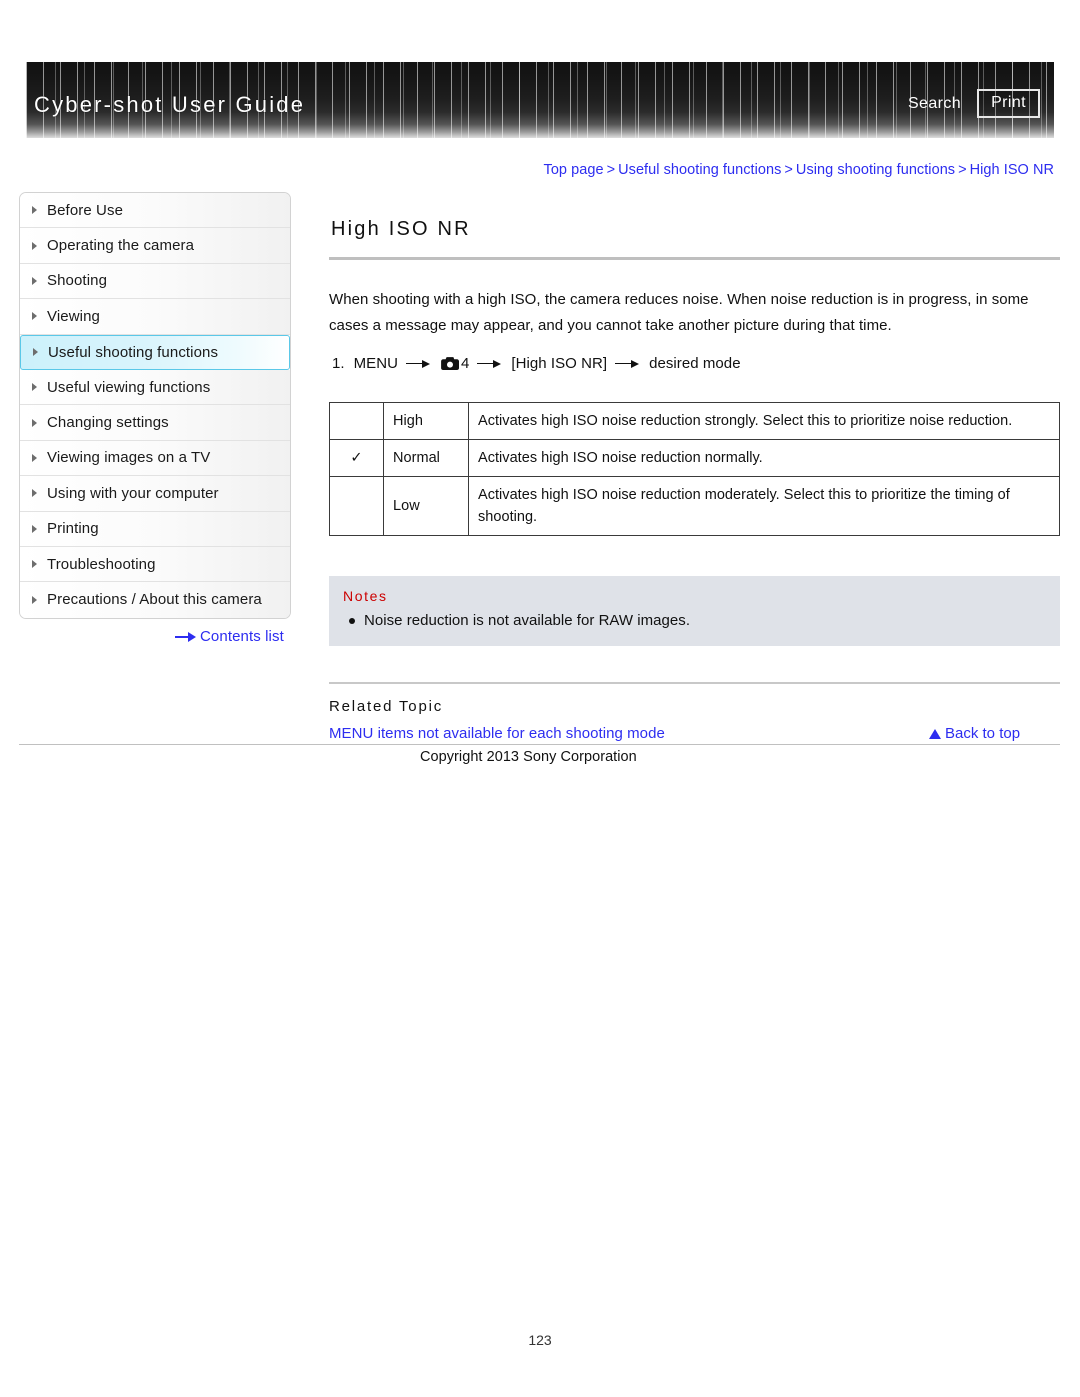 This screenshot has height=1397, width=1080. I want to click on sidebar-item-troubleshooting: Troubleshooting, so click(155, 564).